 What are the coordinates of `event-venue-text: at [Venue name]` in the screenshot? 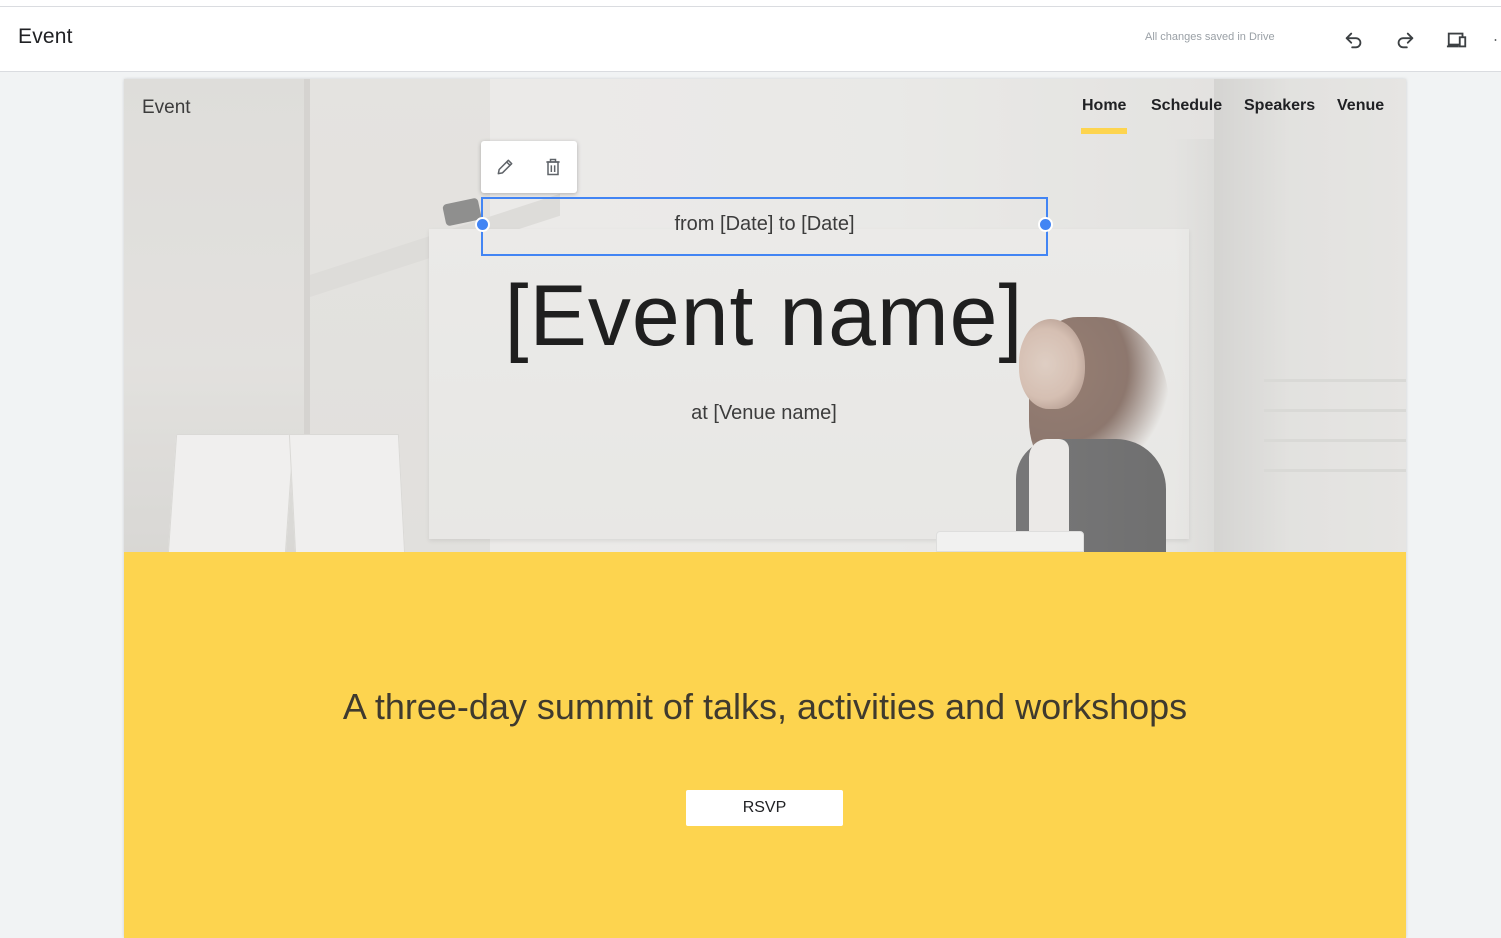 It's located at (764, 413).